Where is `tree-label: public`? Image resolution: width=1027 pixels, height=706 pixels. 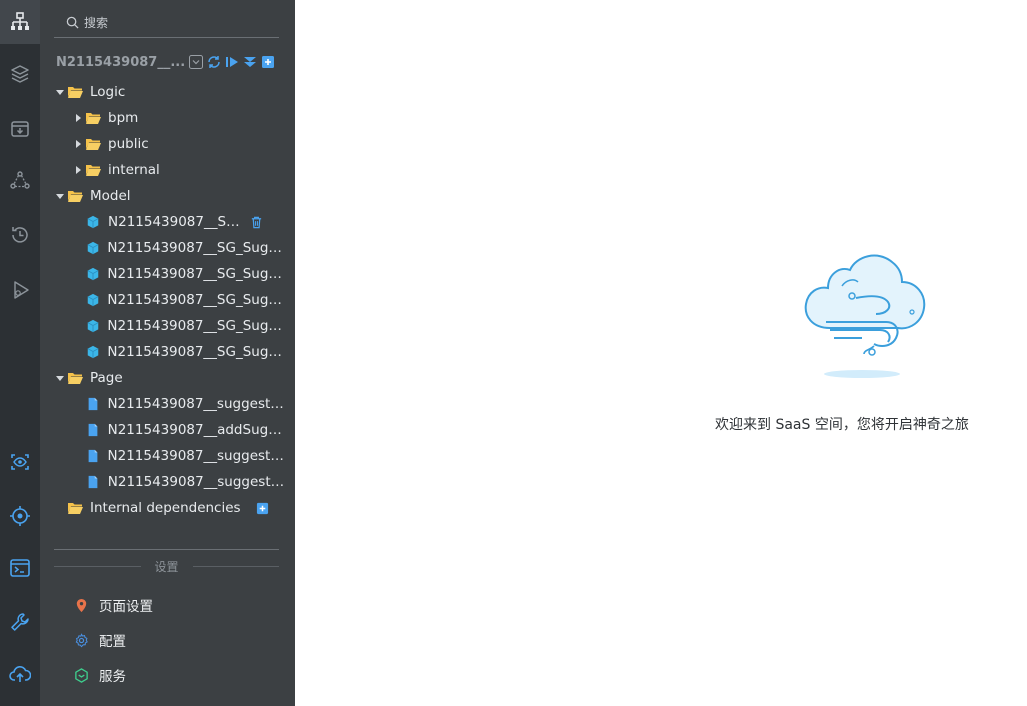 tree-label: public is located at coordinates (128, 144).